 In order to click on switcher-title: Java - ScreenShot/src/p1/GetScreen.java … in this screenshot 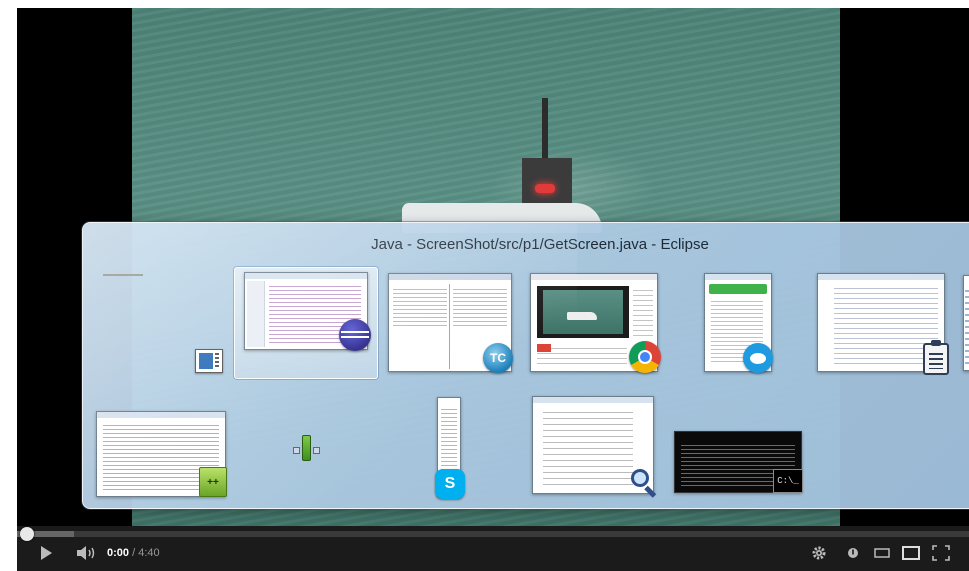, I will do `click(540, 244)`.